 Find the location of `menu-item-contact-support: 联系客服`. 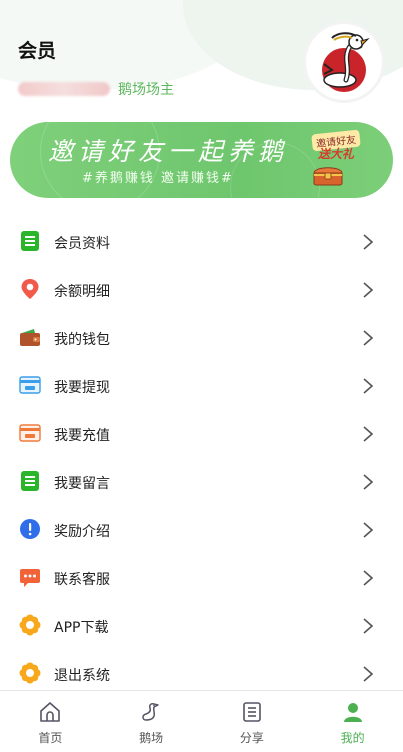

menu-item-contact-support: 联系客服 is located at coordinates (201, 578).